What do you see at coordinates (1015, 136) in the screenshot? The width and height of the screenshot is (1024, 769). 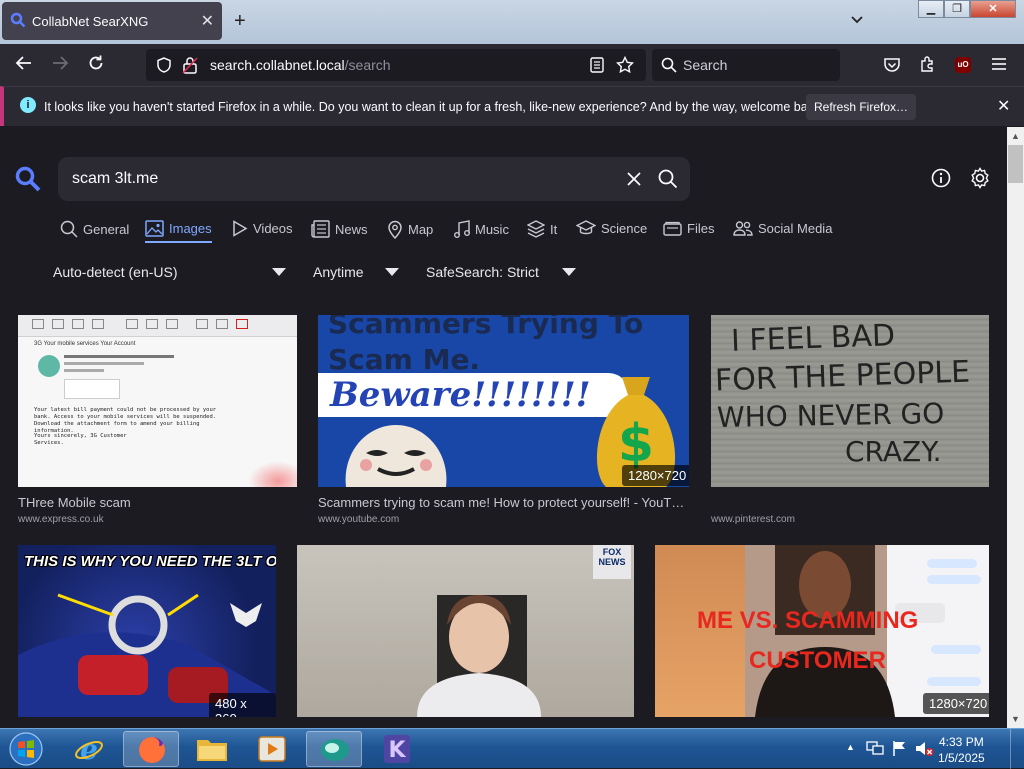 I see `scroll-up-arrow-icon: ▲` at bounding box center [1015, 136].